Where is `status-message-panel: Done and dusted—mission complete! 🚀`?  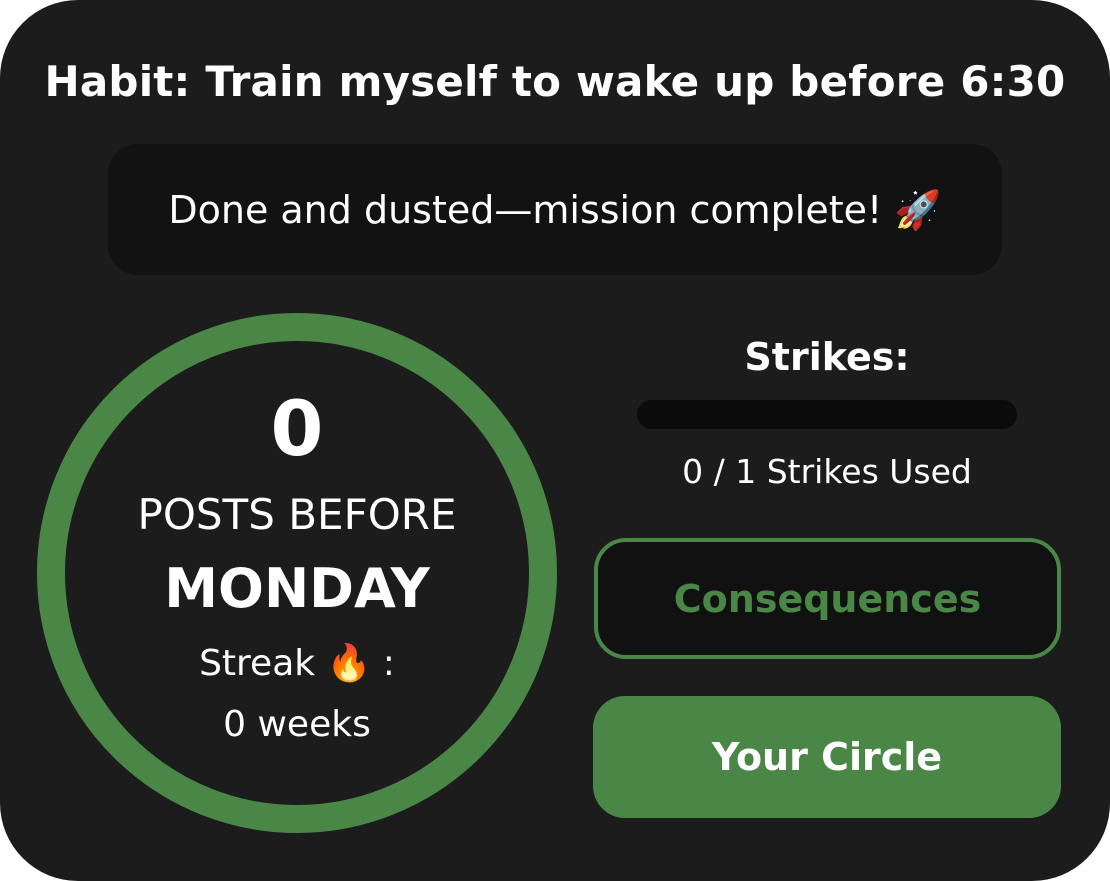 status-message-panel: Done and dusted—mission complete! 🚀 is located at coordinates (555, 209).